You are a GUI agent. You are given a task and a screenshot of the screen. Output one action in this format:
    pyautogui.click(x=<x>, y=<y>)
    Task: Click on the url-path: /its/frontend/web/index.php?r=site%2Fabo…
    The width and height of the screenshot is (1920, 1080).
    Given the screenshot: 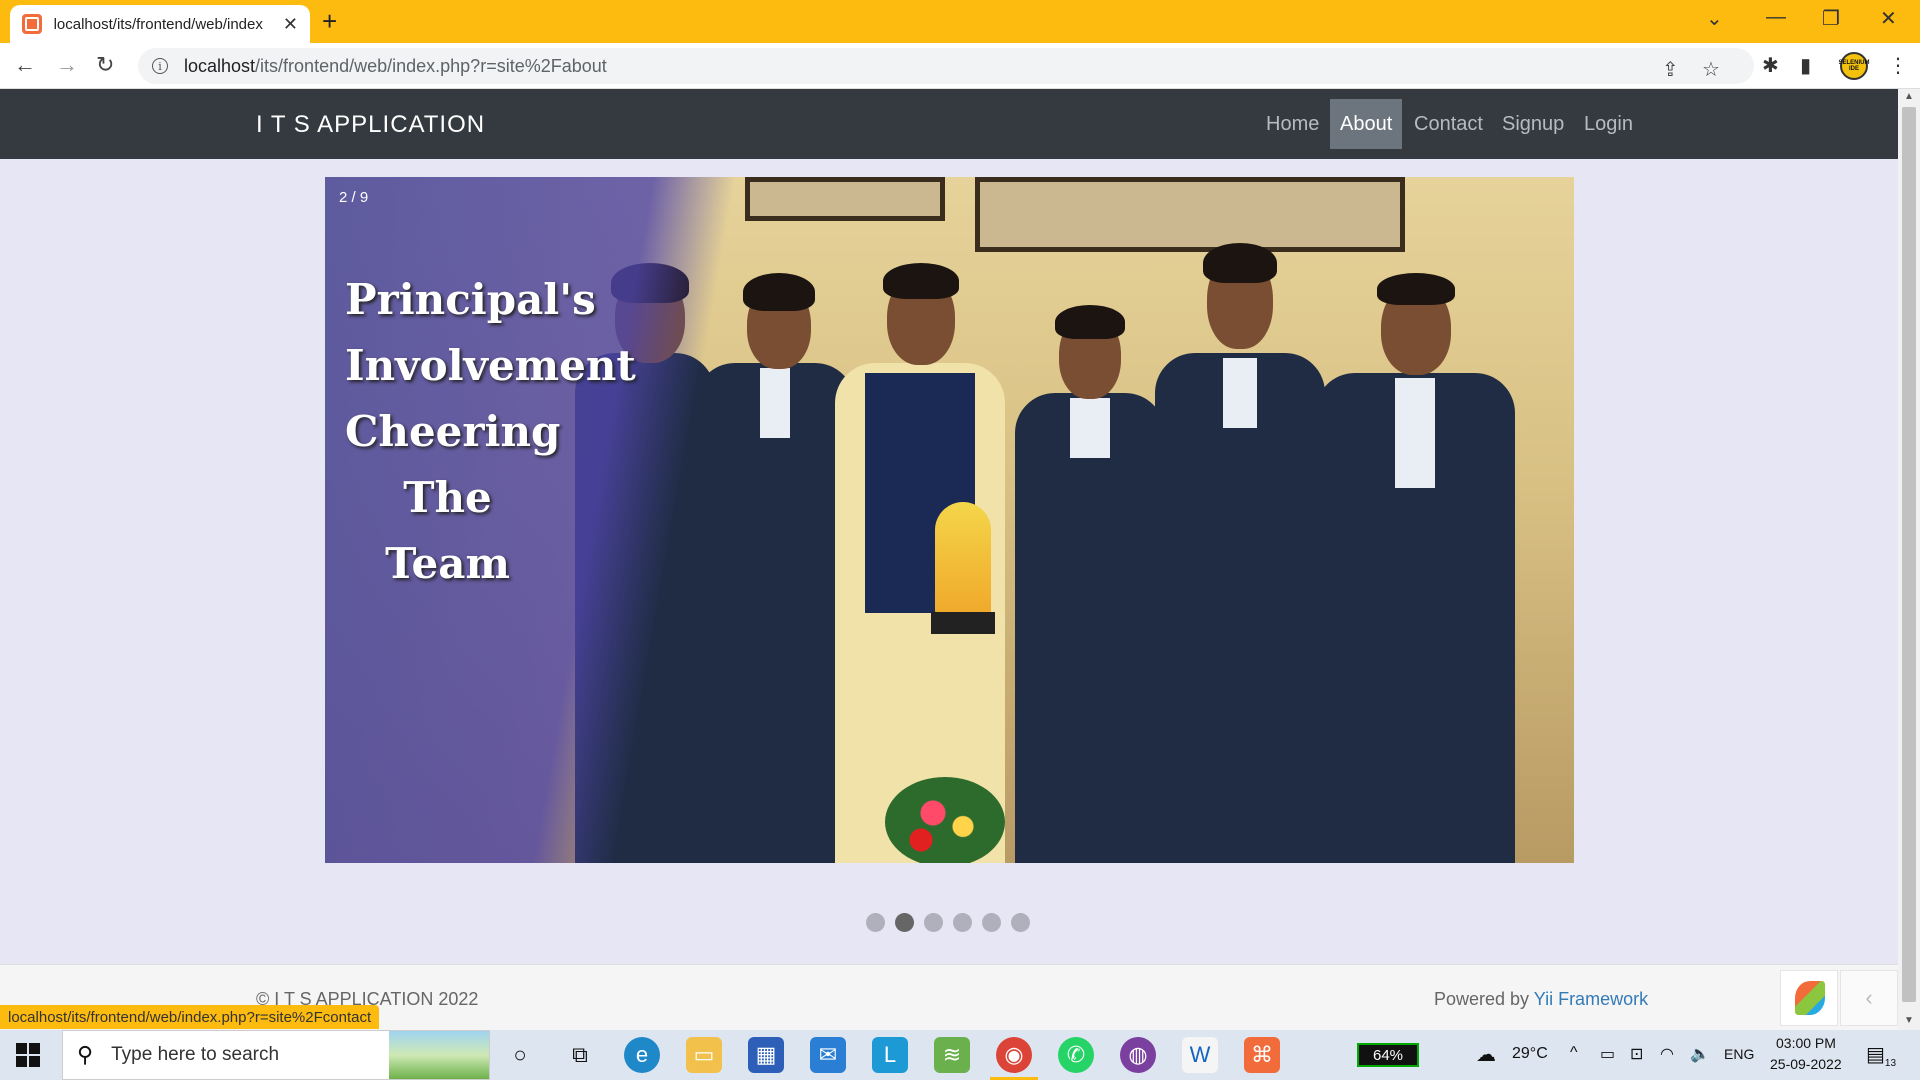 What is the action you would take?
    pyautogui.click(x=431, y=65)
    